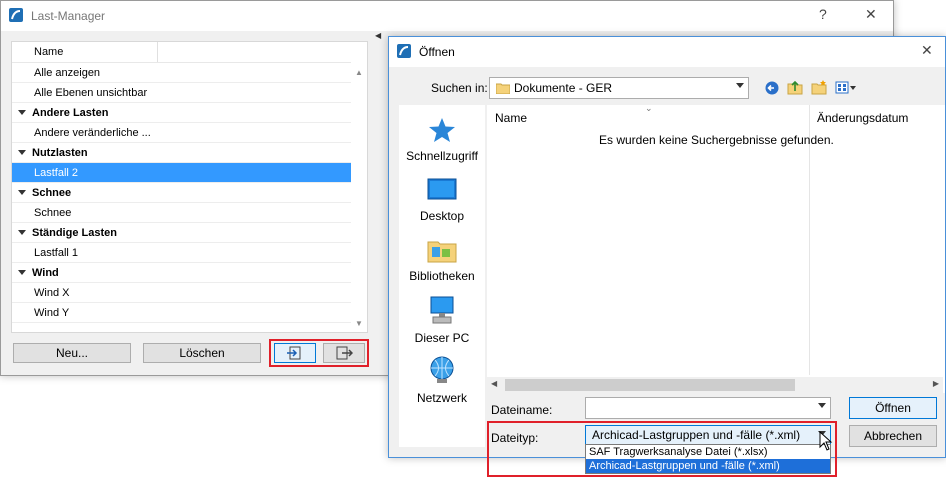  Describe the element at coordinates (68, 16) in the screenshot. I see `window-title: Last-Manager` at that location.